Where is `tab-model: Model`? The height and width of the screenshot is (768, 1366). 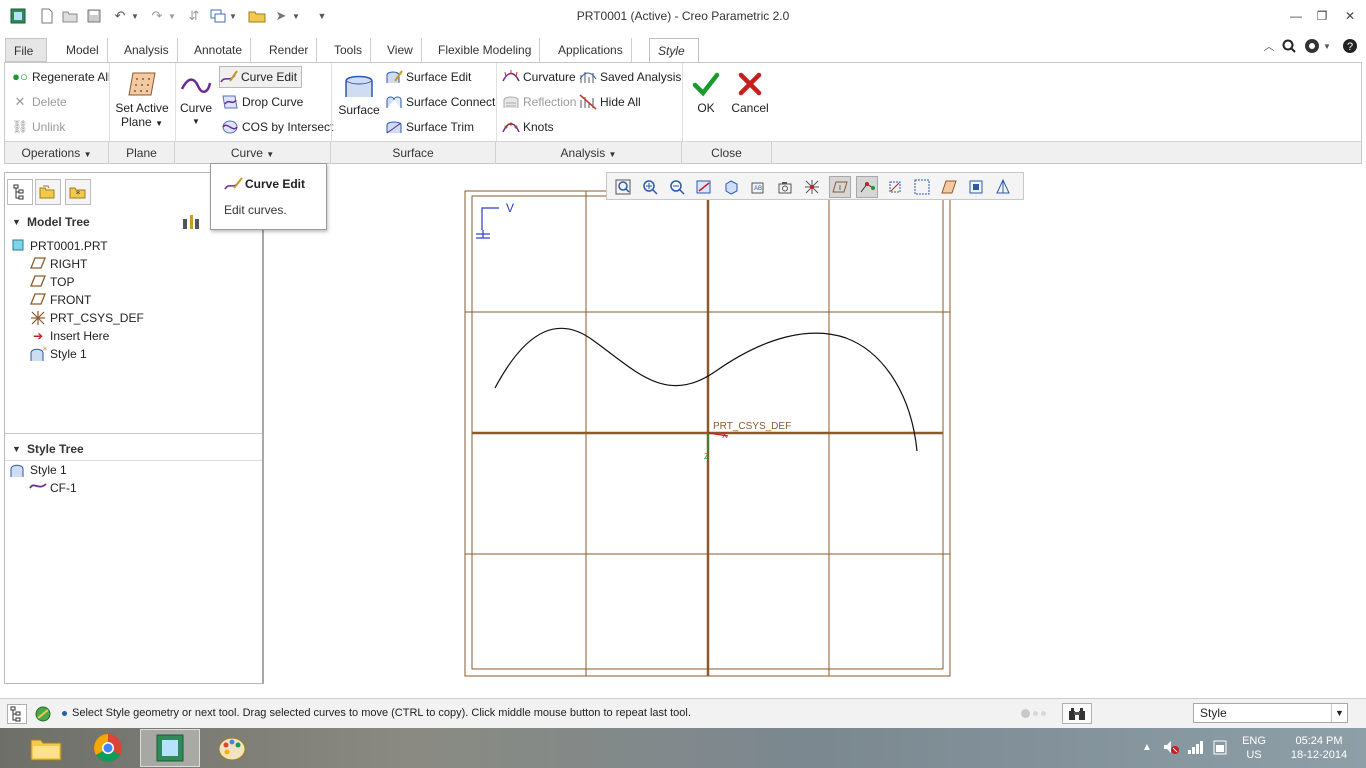 tab-model: Model is located at coordinates (83, 50).